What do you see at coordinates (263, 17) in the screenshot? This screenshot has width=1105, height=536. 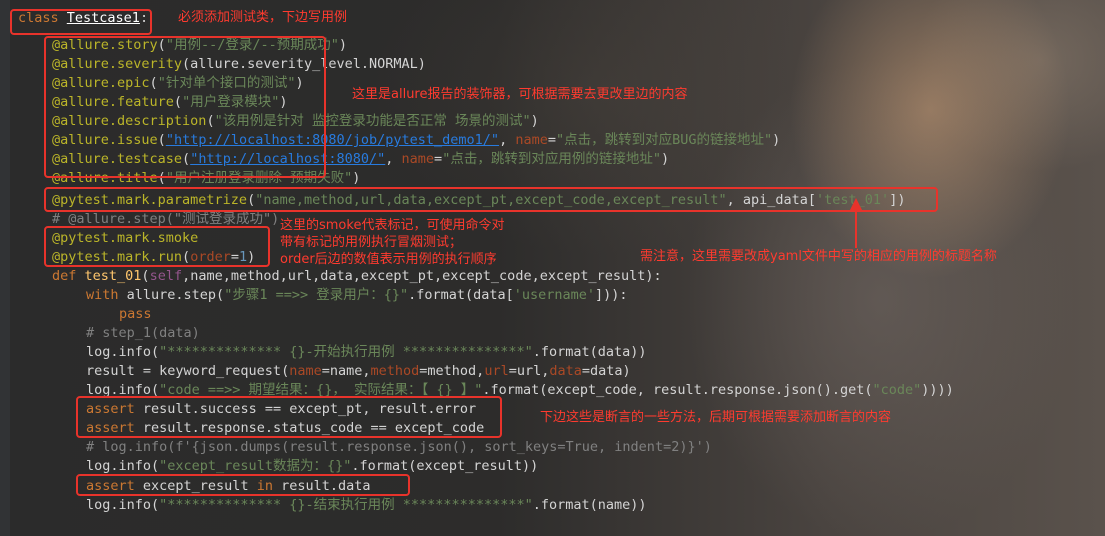 I see `class-note: 必须添加测试类，下边写用例` at bounding box center [263, 17].